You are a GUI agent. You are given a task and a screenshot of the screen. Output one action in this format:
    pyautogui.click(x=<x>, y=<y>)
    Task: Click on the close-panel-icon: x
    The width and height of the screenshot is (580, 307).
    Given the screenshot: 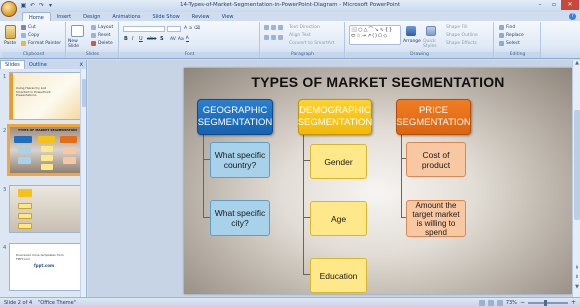 What is the action you would take?
    pyautogui.click(x=81, y=64)
    